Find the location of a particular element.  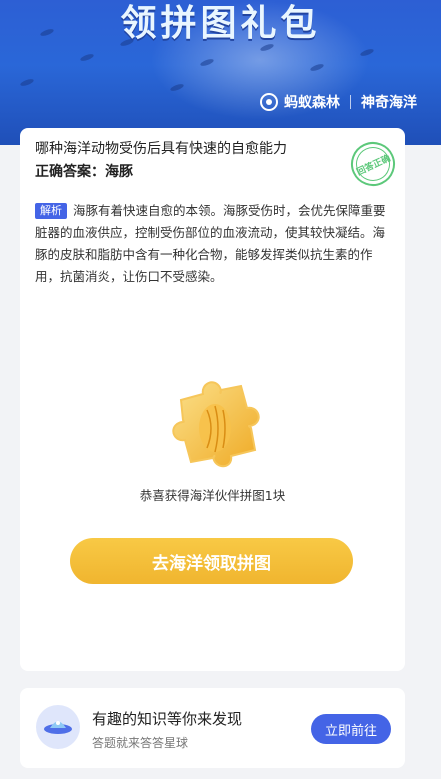

promo-card: 有趣的知识等你来发现 答题就来答答星球 立即前往 is located at coordinates (212, 728).